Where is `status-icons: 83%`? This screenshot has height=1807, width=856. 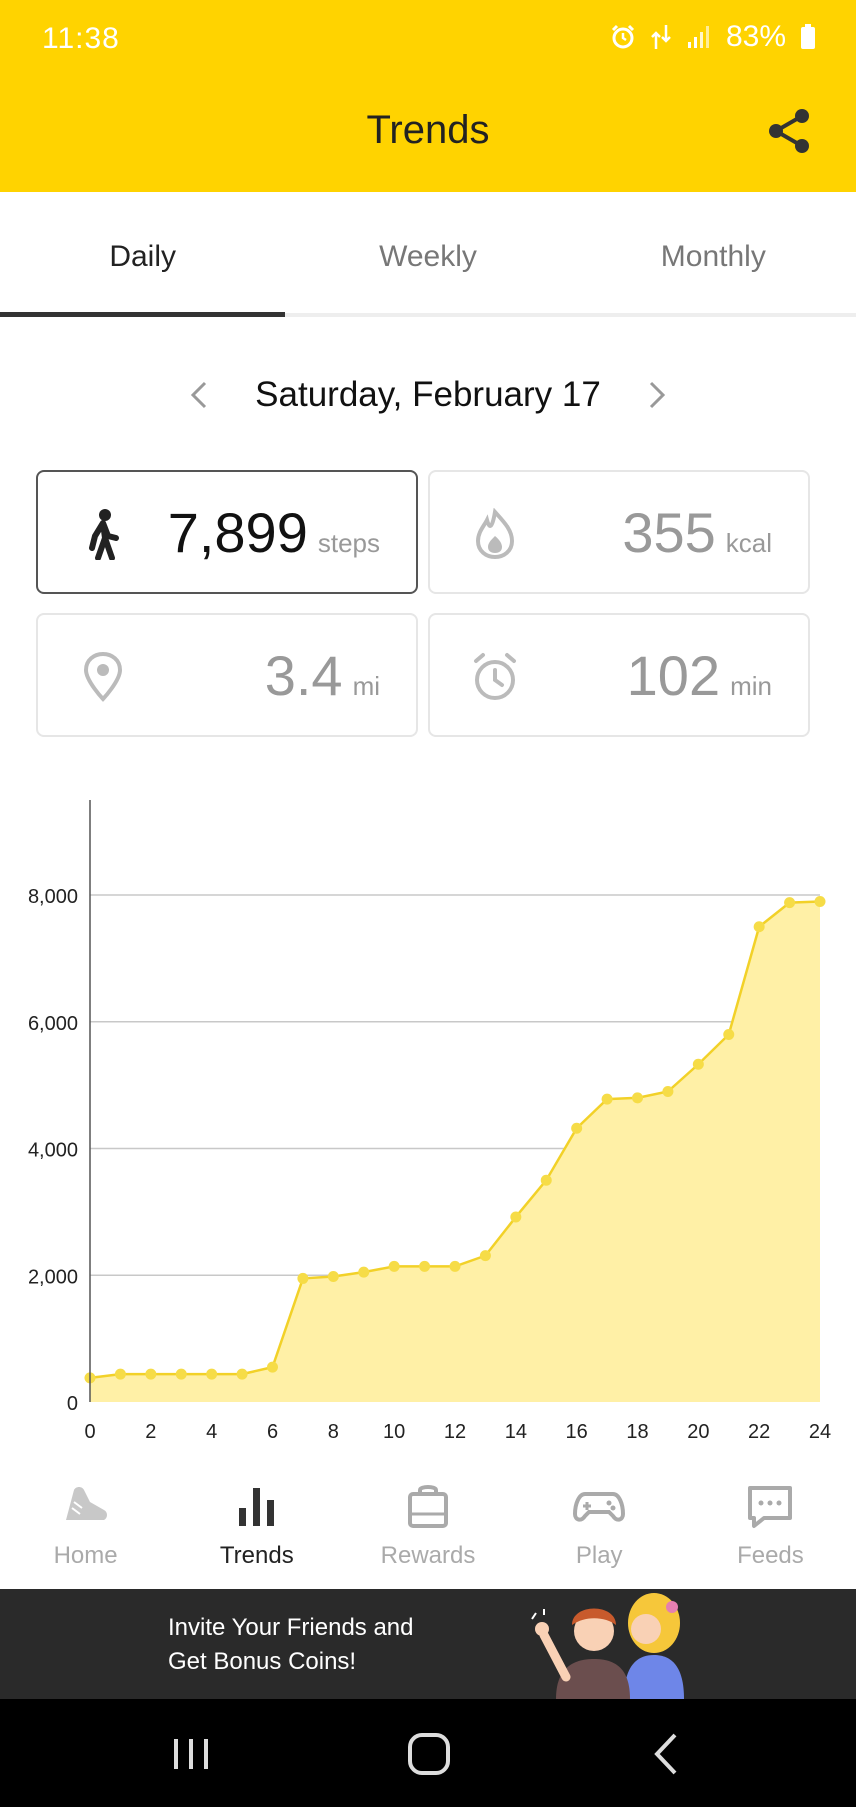
status-icons: 83% is located at coordinates (713, 37).